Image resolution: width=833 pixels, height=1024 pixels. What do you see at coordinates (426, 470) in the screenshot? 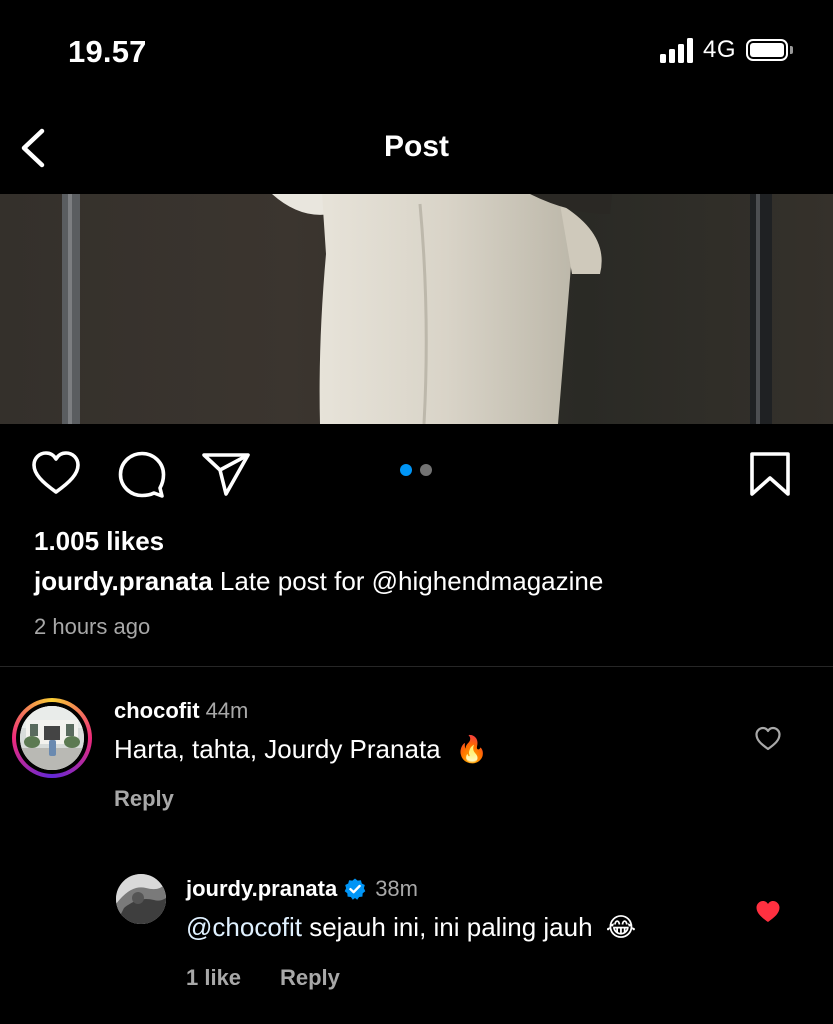
I see `carousel-dot` at bounding box center [426, 470].